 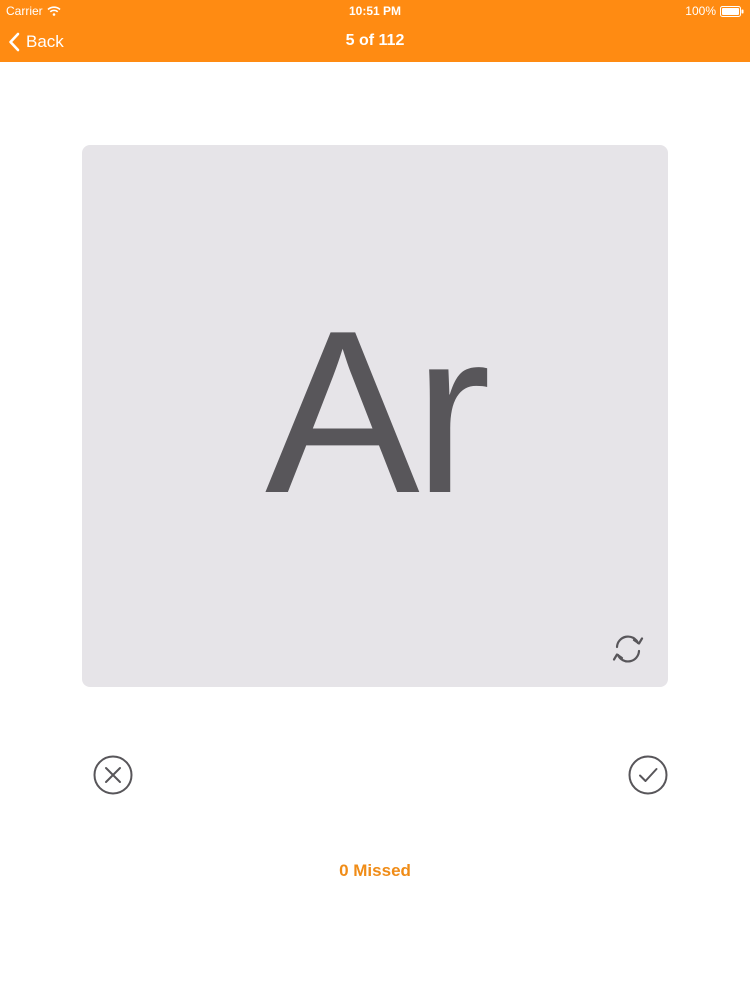 I want to click on check-circle-icon, so click(x=648, y=775).